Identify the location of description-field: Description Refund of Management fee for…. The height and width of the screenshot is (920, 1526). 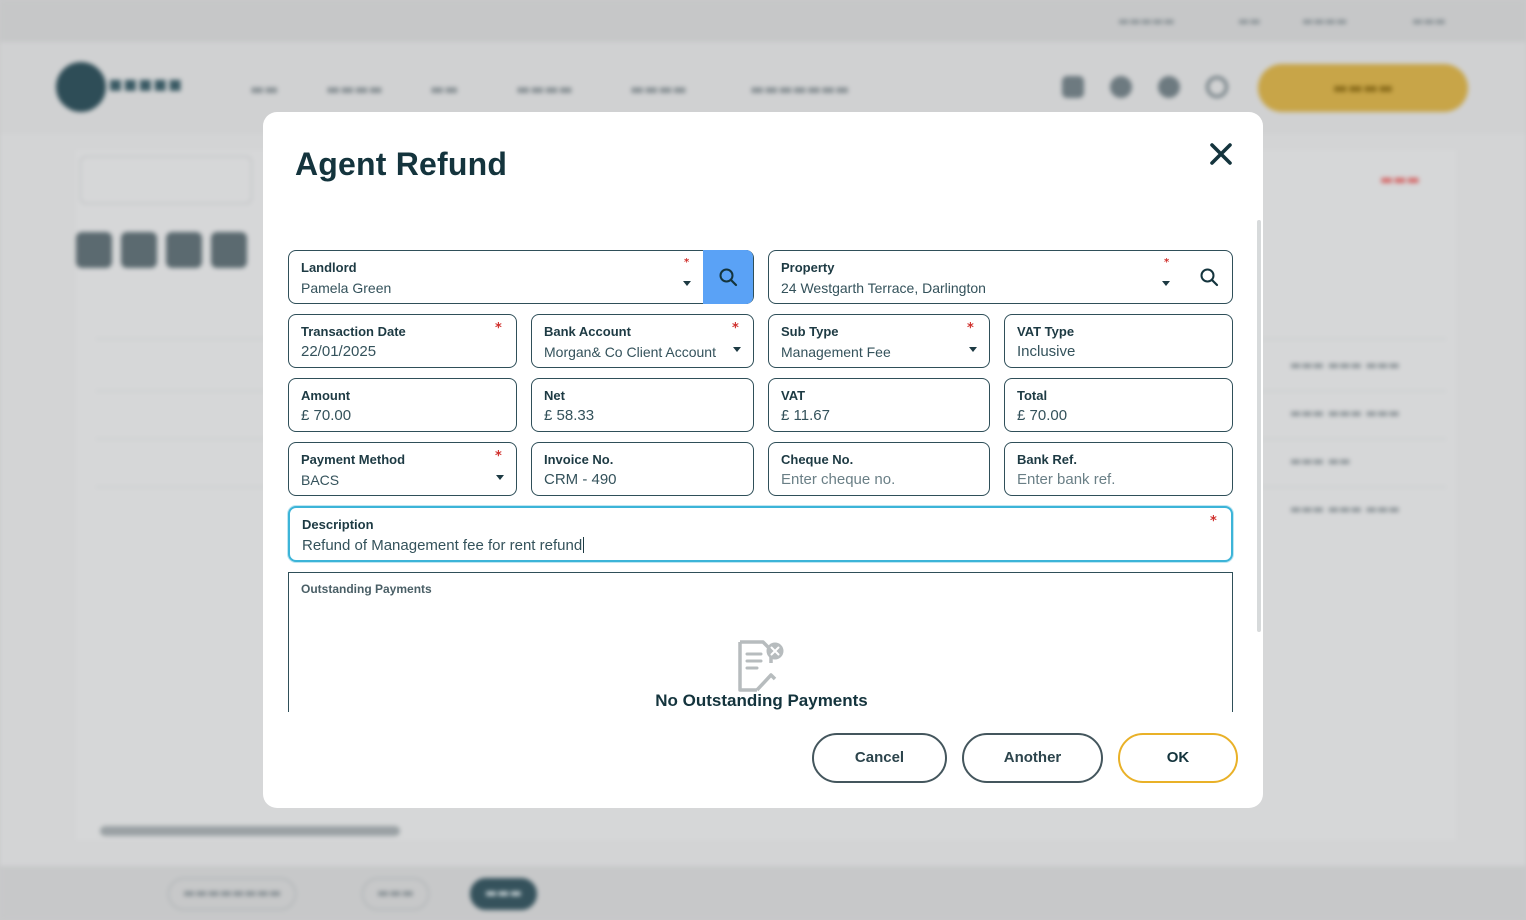
(760, 534).